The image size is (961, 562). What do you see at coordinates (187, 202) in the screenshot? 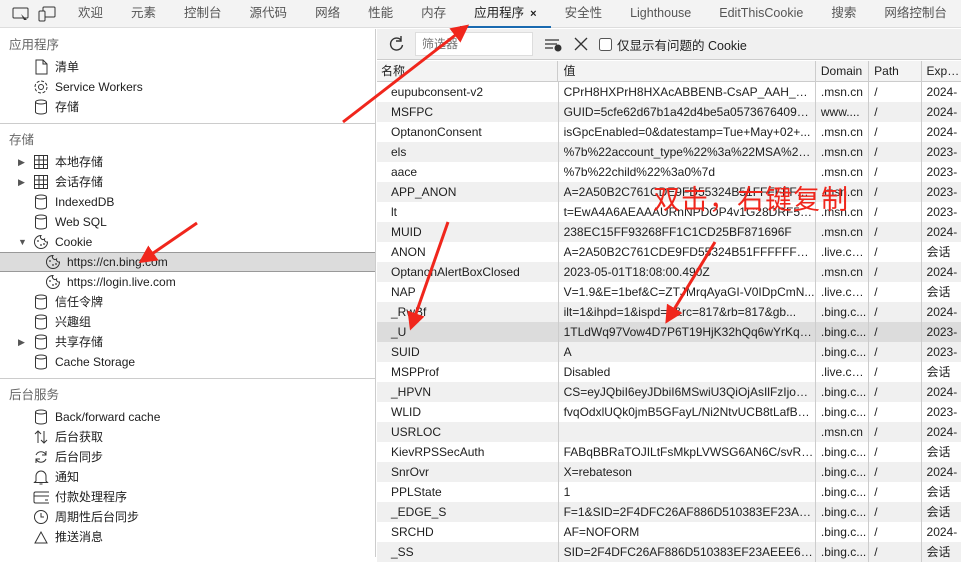
I see `sidebar-item: IndexedDB` at bounding box center [187, 202].